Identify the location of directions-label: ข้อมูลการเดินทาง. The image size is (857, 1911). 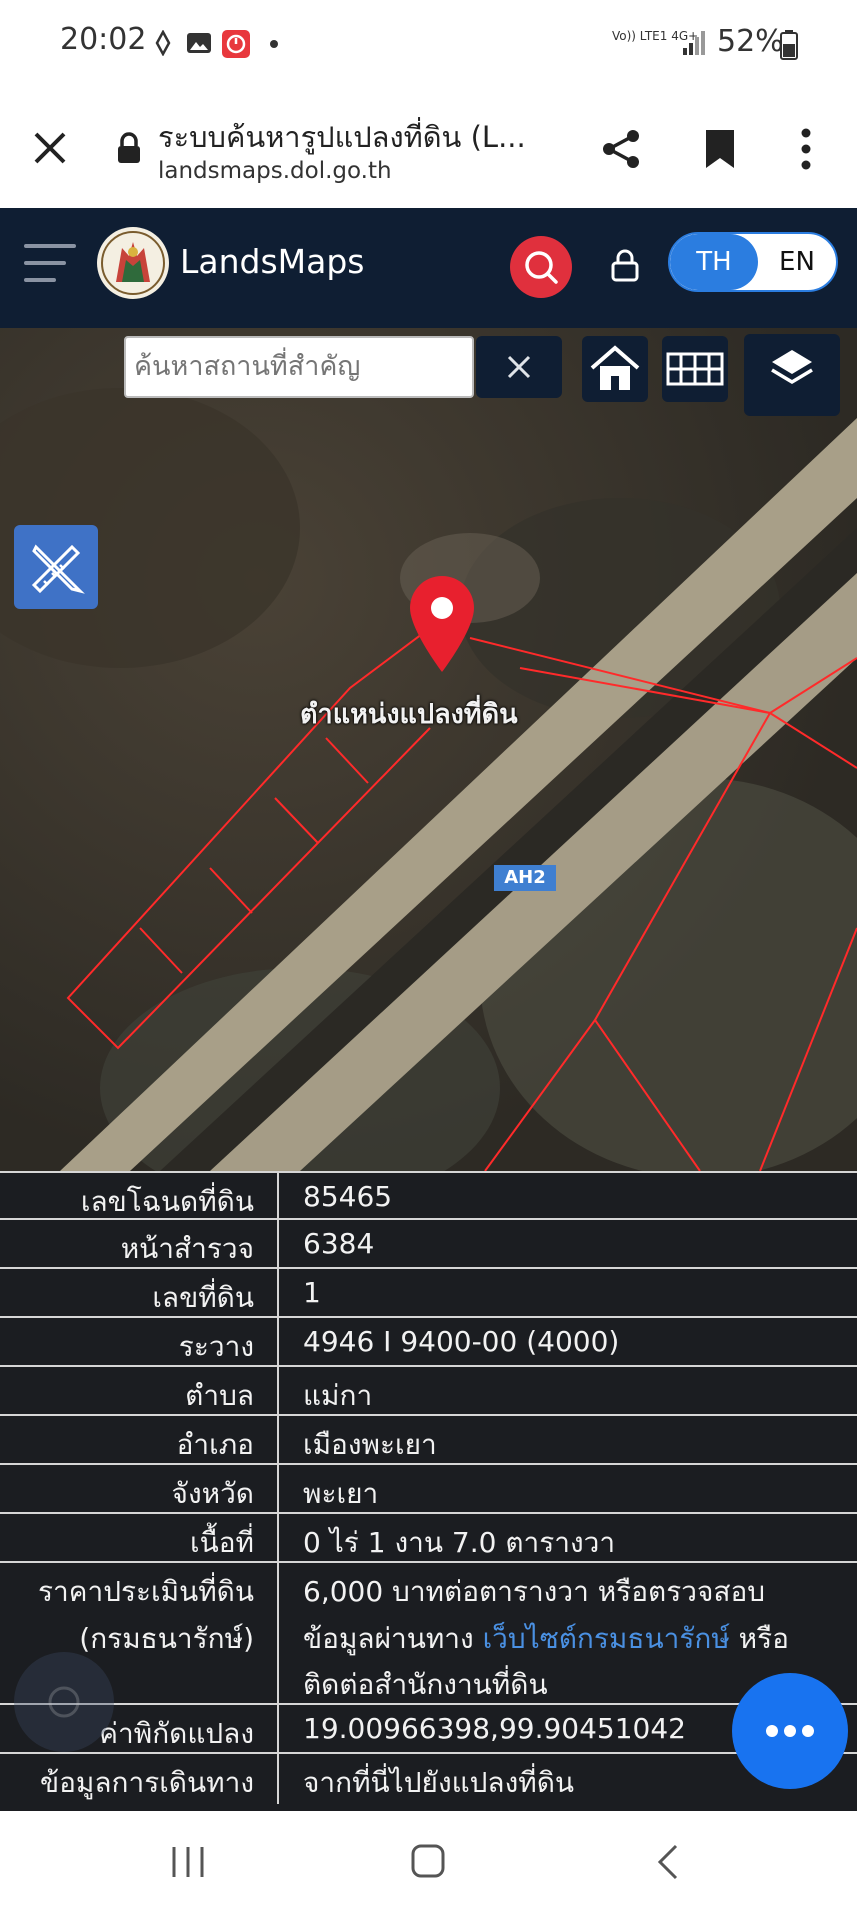
(146, 1782).